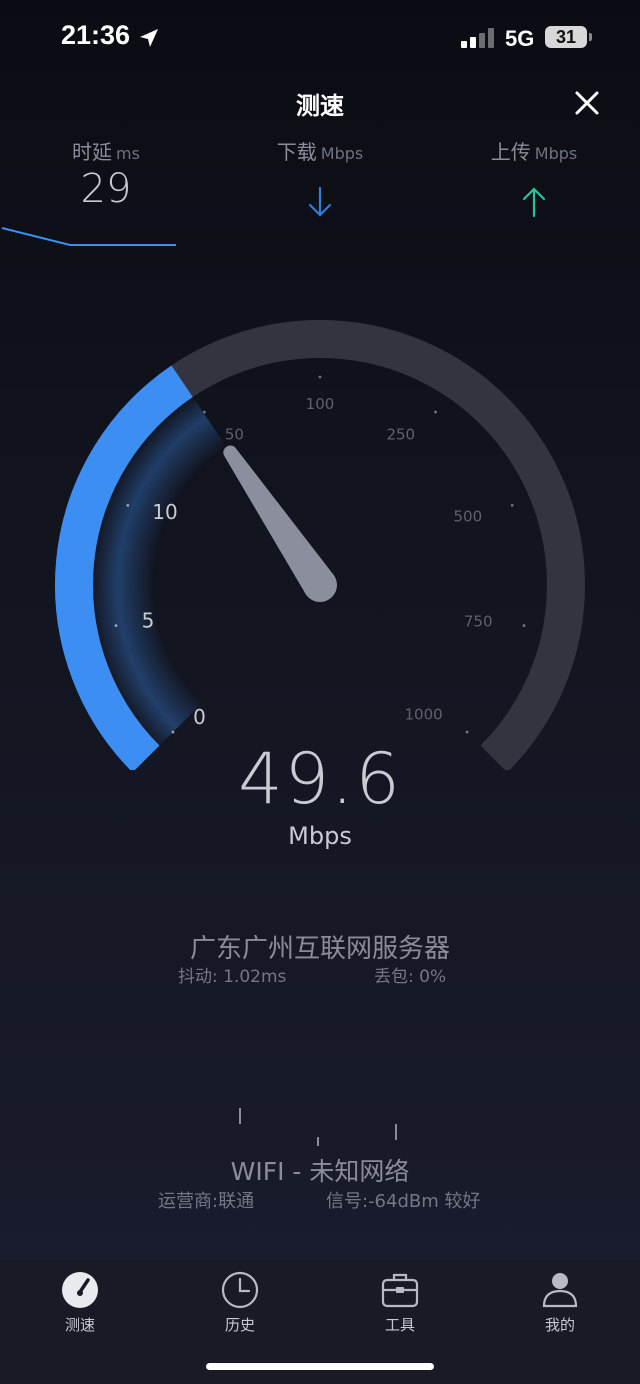 Image resolution: width=640 pixels, height=1384 pixels. What do you see at coordinates (234, 435) in the screenshot?
I see `gauge-tick-label: 50` at bounding box center [234, 435].